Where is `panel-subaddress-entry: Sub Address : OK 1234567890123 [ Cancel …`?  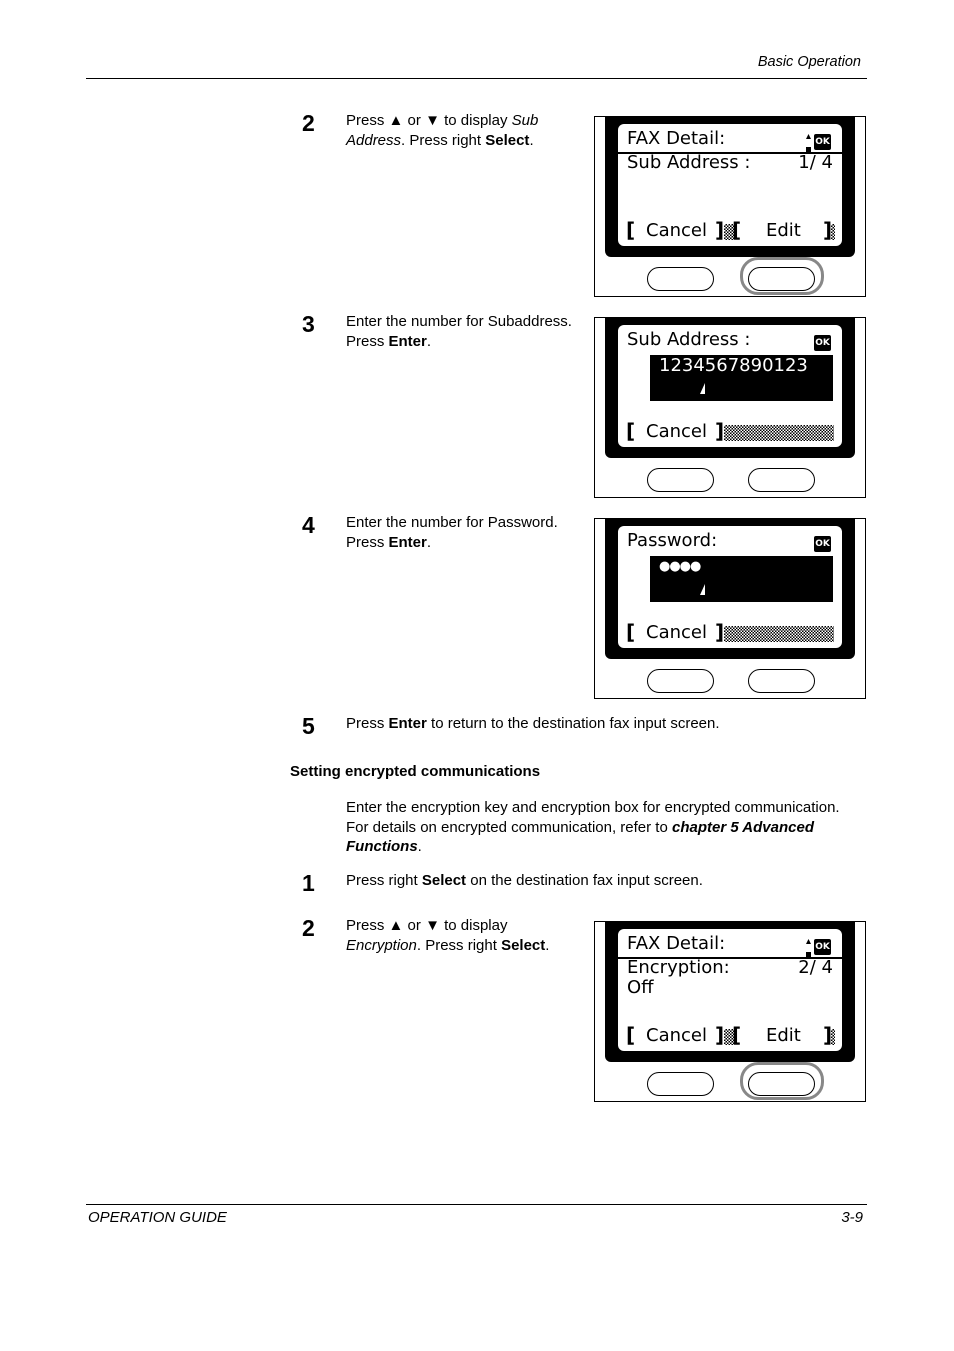
panel-subaddress-entry: Sub Address : OK 1234567890123 [ Cancel … is located at coordinates (730, 407).